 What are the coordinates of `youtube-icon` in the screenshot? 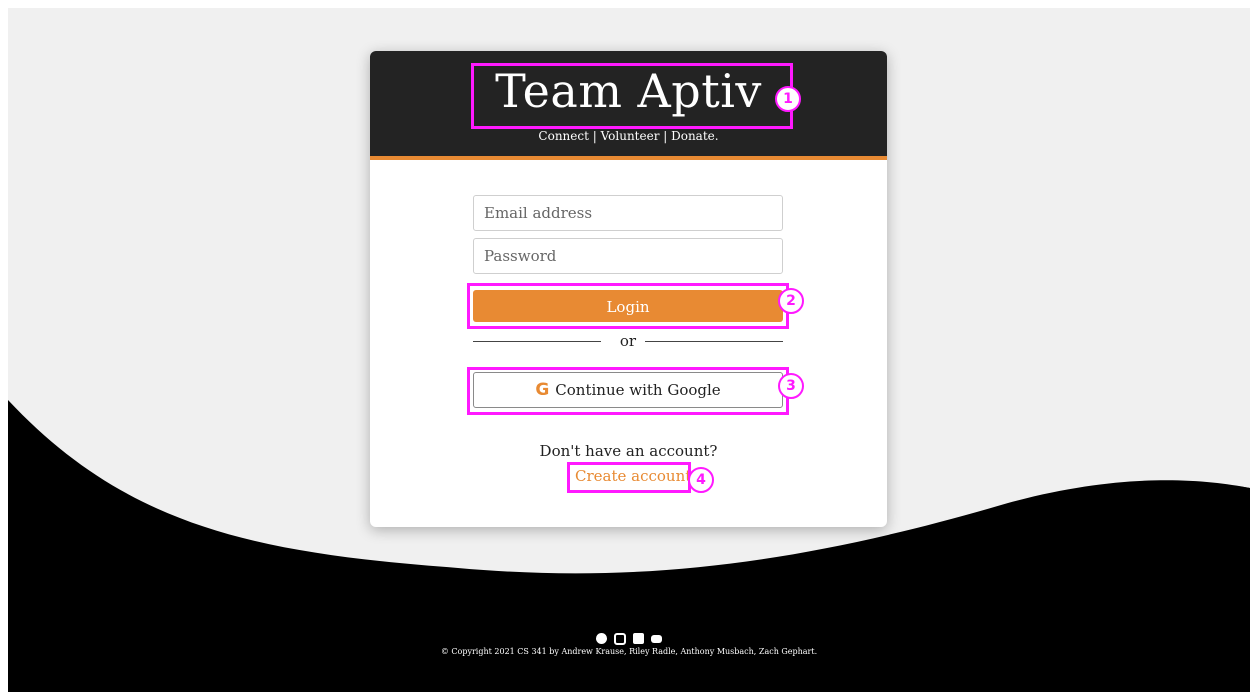 It's located at (657, 638).